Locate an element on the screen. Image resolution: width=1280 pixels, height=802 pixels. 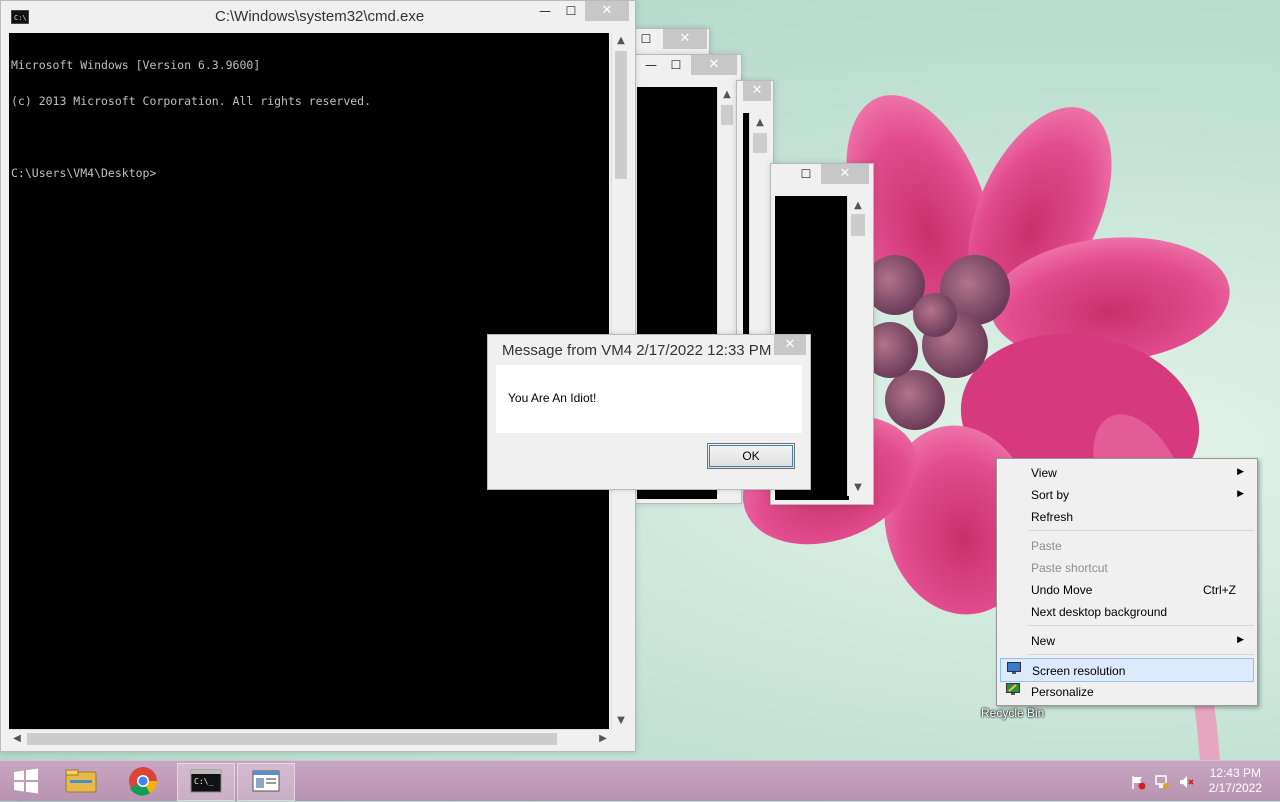
taskbar-app-window is located at coordinates (266, 782).